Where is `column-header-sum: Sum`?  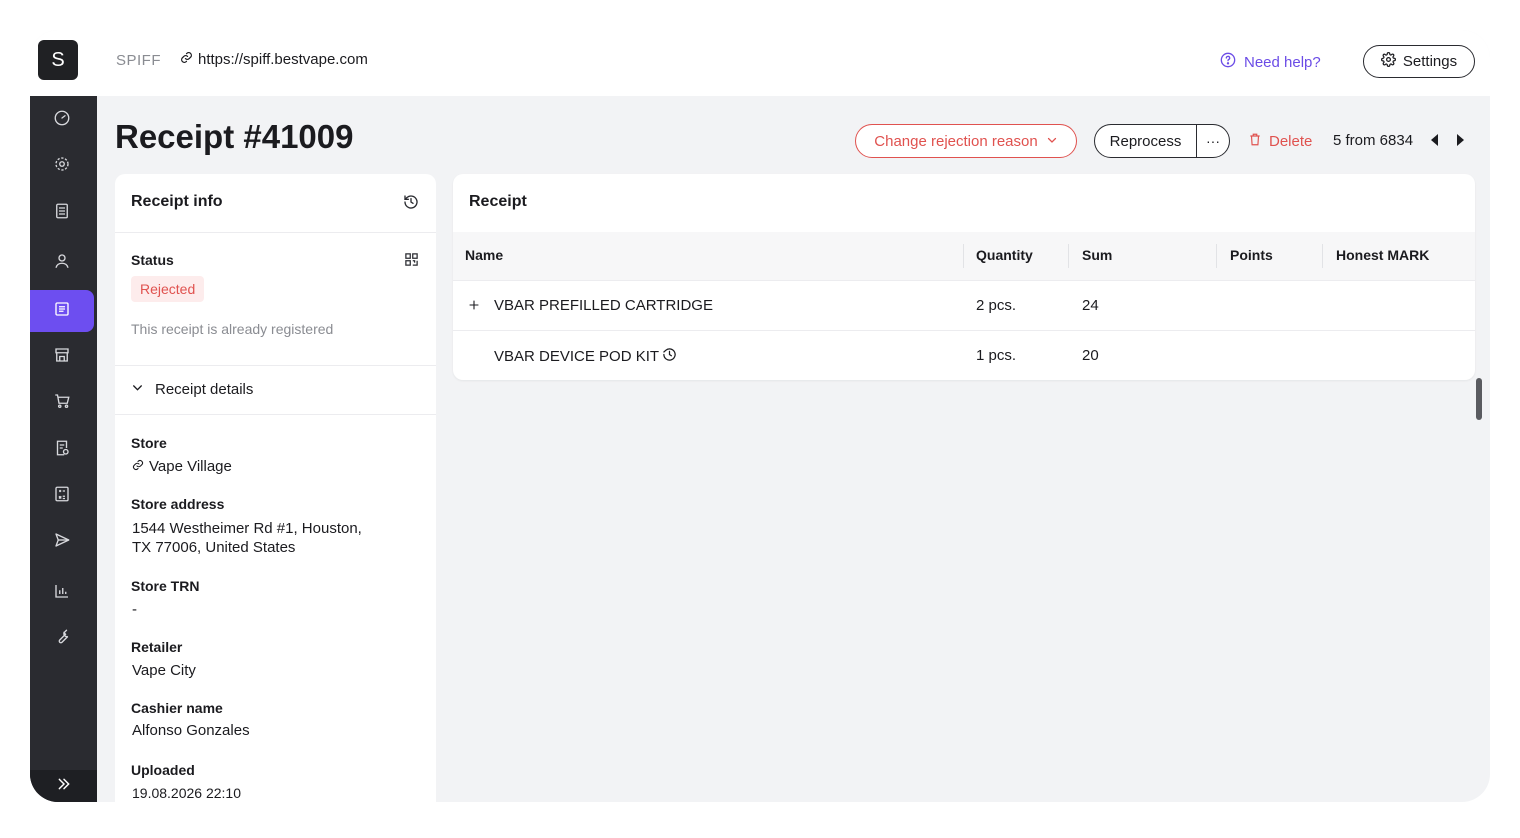
column-header-sum: Sum is located at coordinates (1097, 255).